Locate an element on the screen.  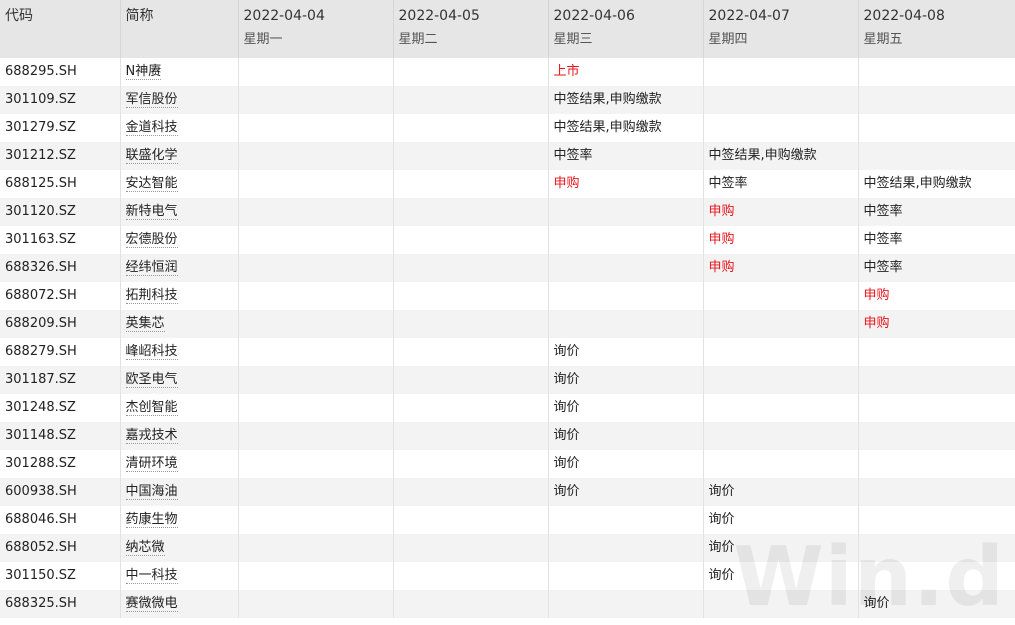
stock-name-link: 中国海油 is located at coordinates (152, 492).